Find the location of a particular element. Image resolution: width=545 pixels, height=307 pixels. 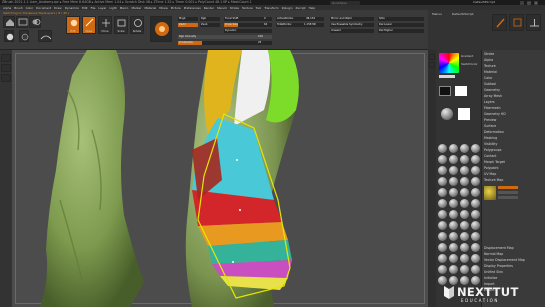

menu-color: Color is located at coordinates (30, 8).